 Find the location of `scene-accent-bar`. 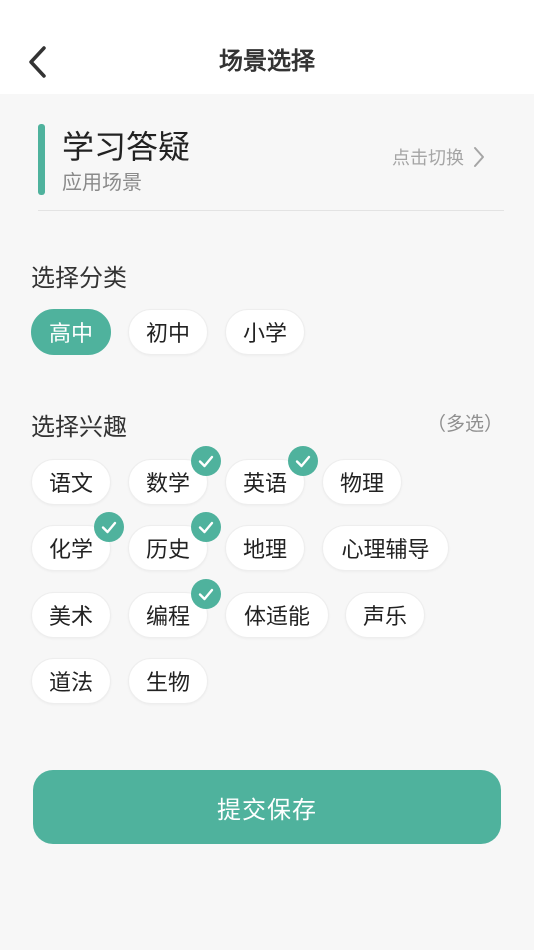

scene-accent-bar is located at coordinates (41, 159).